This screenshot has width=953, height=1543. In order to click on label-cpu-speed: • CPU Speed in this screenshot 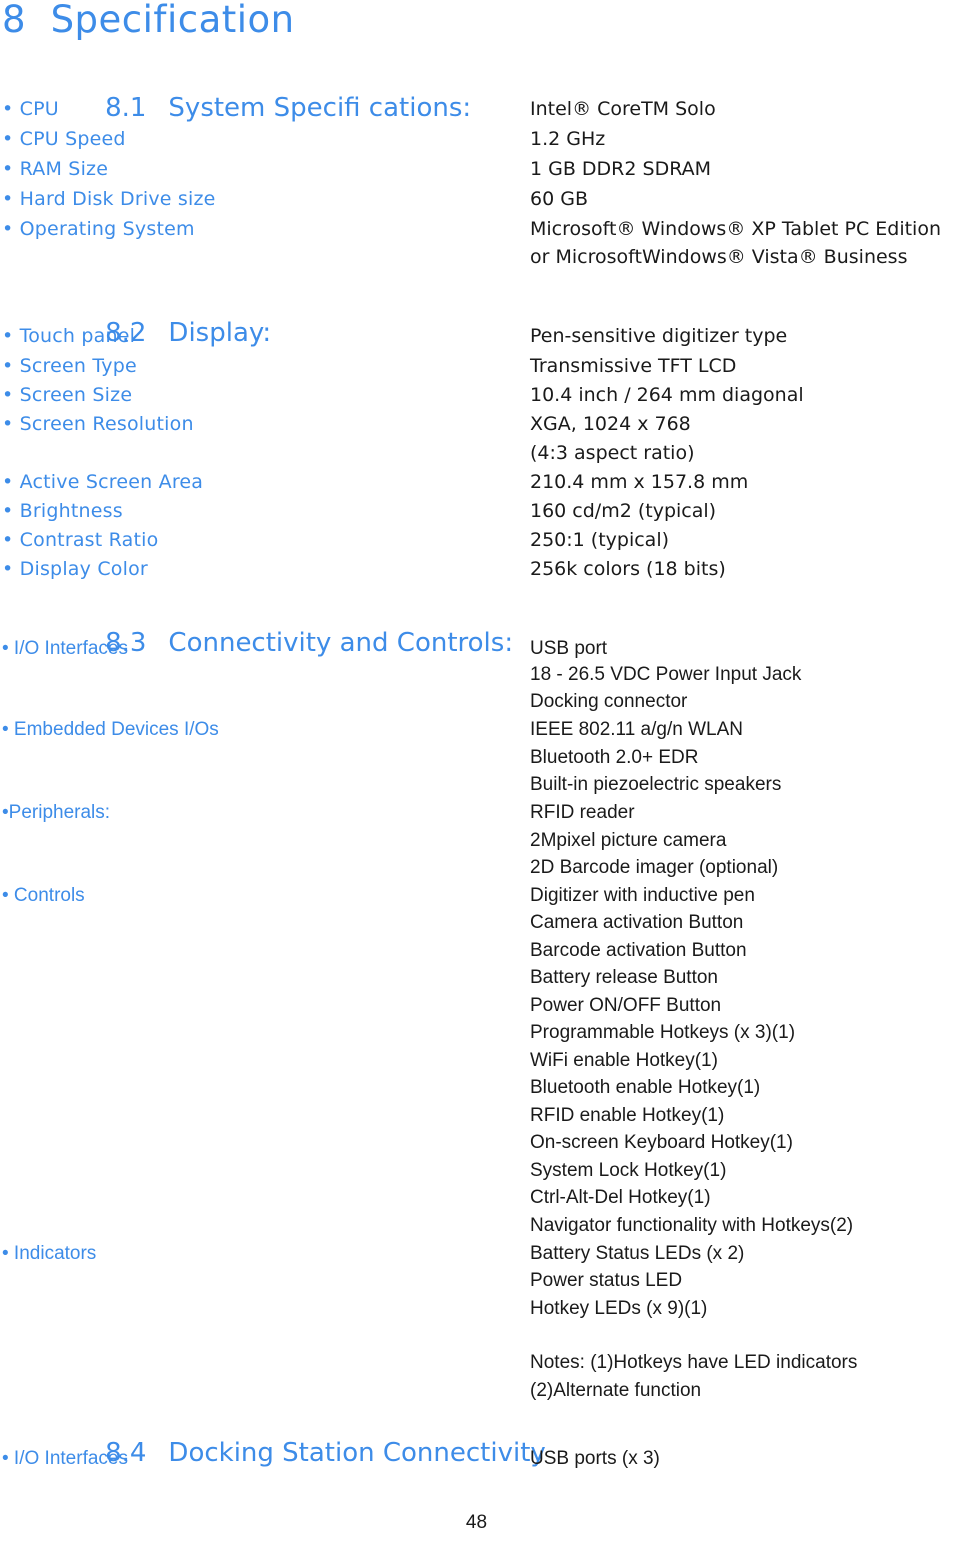, I will do `click(64, 139)`.